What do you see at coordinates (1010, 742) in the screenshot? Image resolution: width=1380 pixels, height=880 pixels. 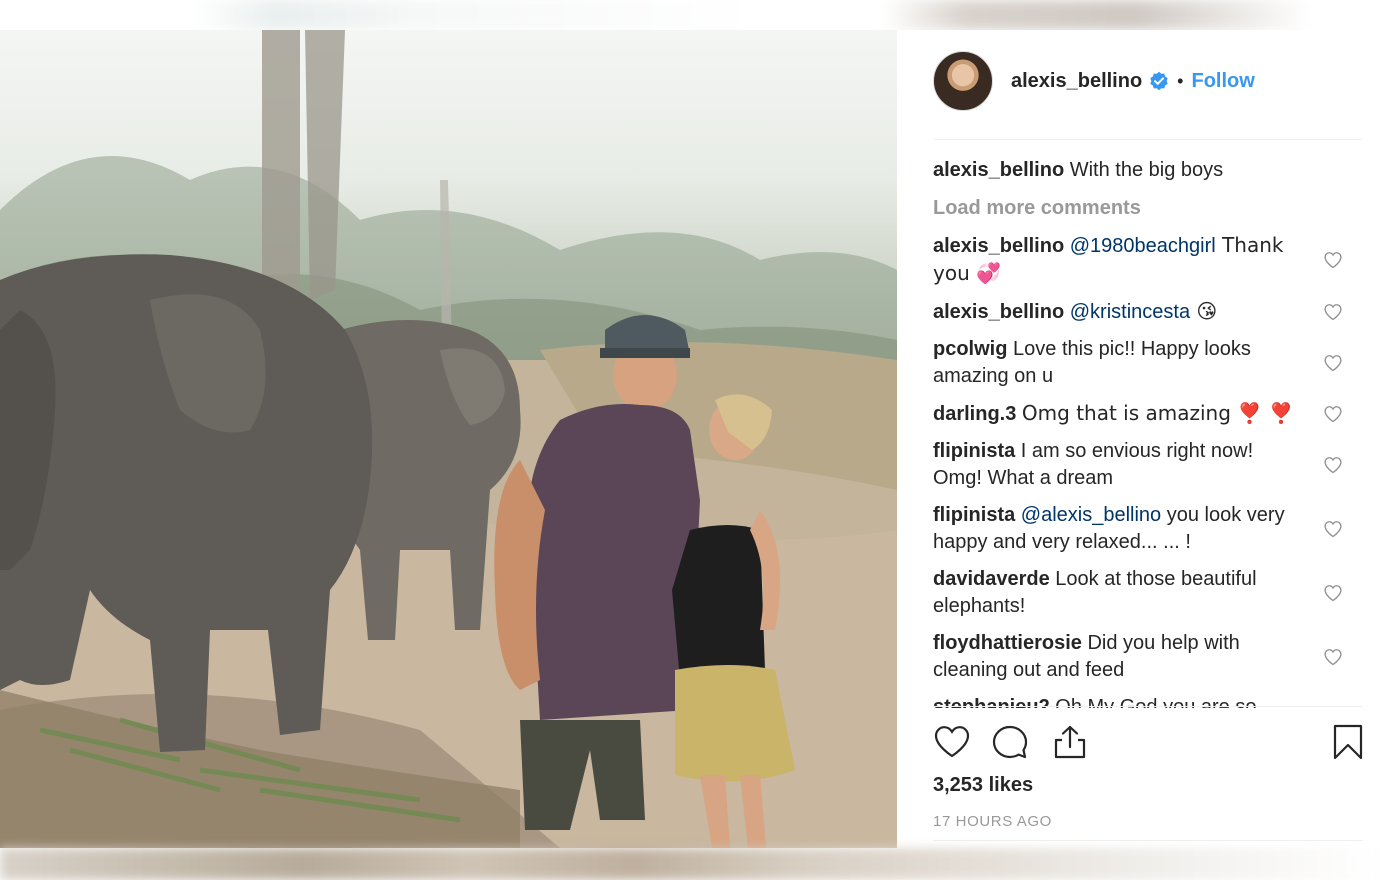 I see `comment-bubble-icon` at bounding box center [1010, 742].